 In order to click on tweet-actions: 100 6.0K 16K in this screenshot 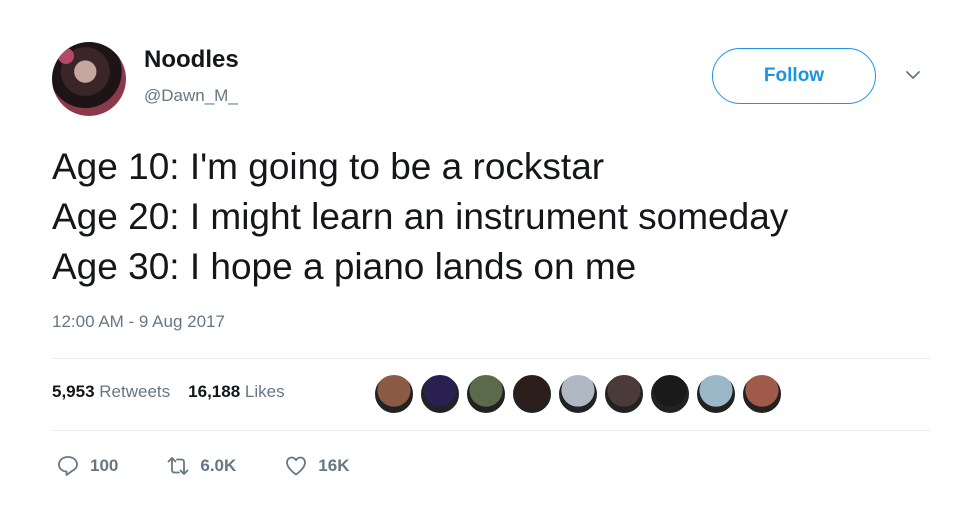, I will do `click(226, 466)`.